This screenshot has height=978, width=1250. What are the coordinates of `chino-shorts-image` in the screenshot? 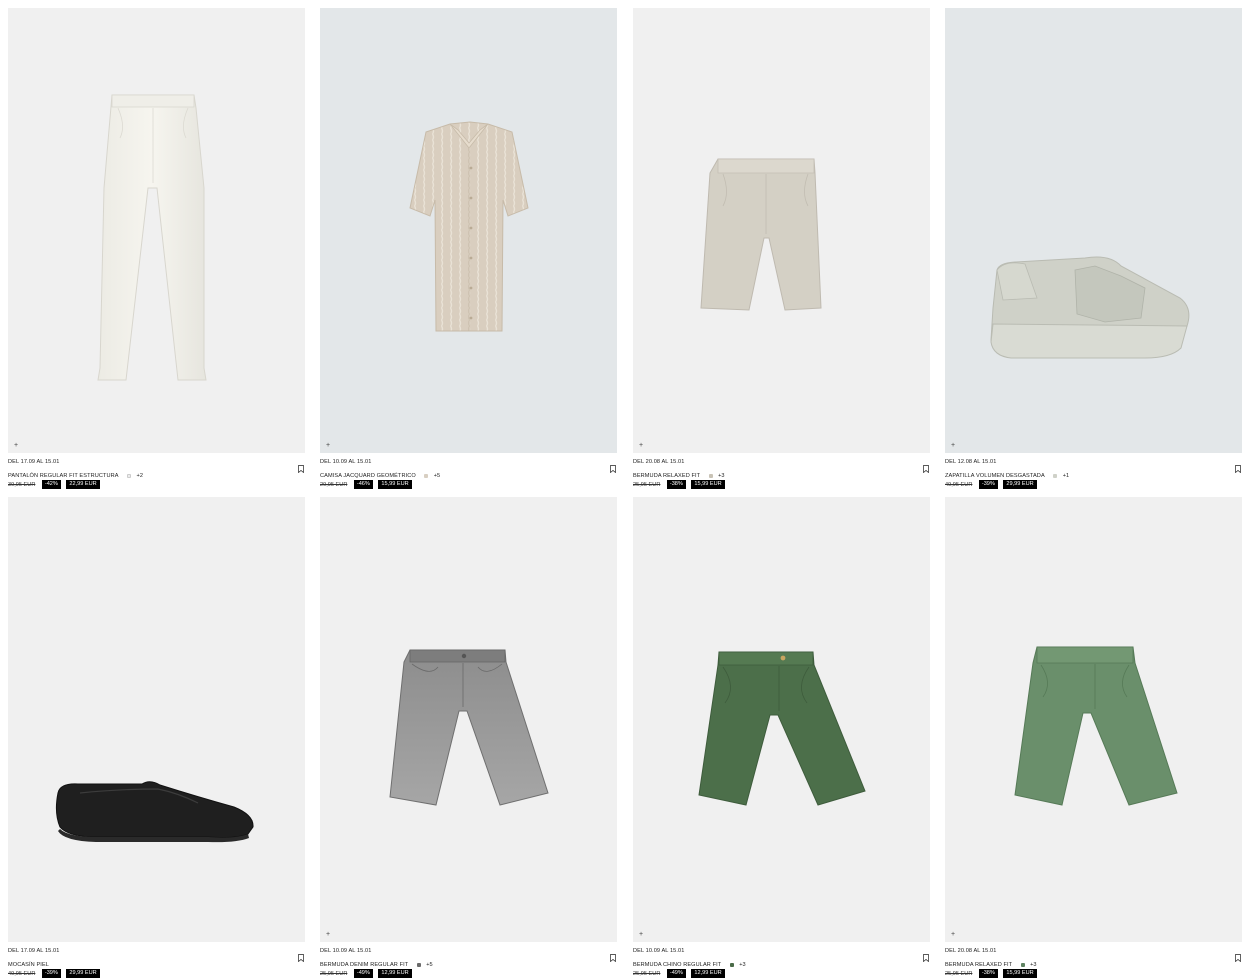 It's located at (782, 728).